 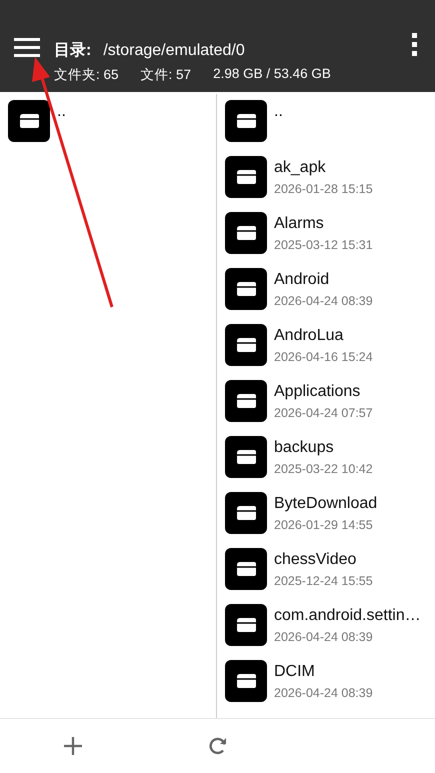 I want to click on folder-name: backups, so click(x=323, y=448).